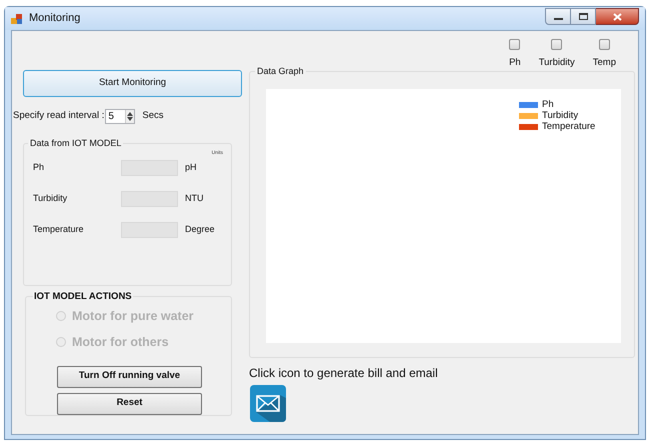 Image resolution: width=648 pixels, height=443 pixels. I want to click on reading-label: Temperature, so click(59, 229).